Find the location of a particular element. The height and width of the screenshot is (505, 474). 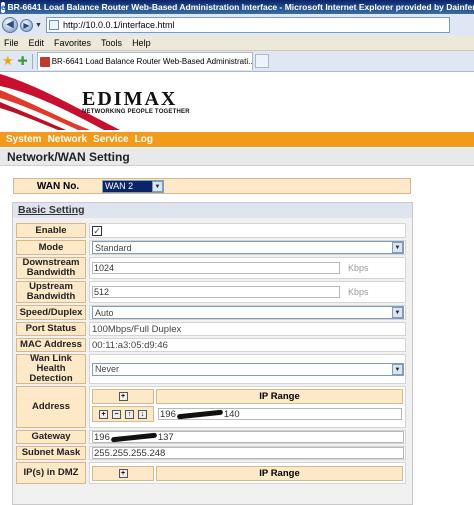

upstream-unit: Kbps is located at coordinates (358, 292).